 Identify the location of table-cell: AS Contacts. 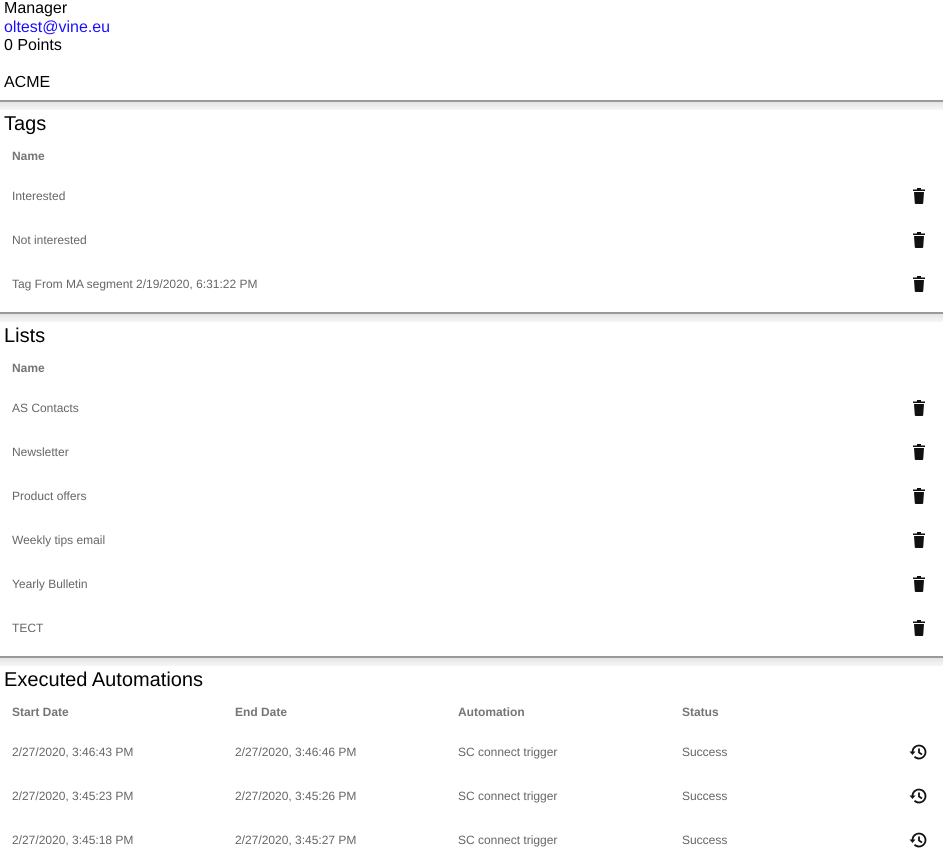
(45, 408).